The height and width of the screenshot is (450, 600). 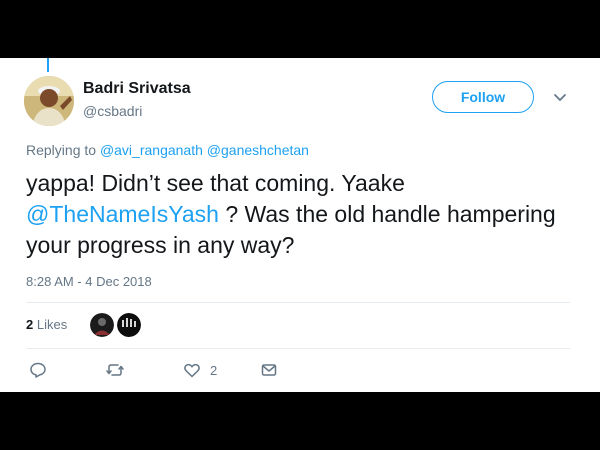 I want to click on tweet-mention: @TheNameIsYash, so click(x=122, y=214).